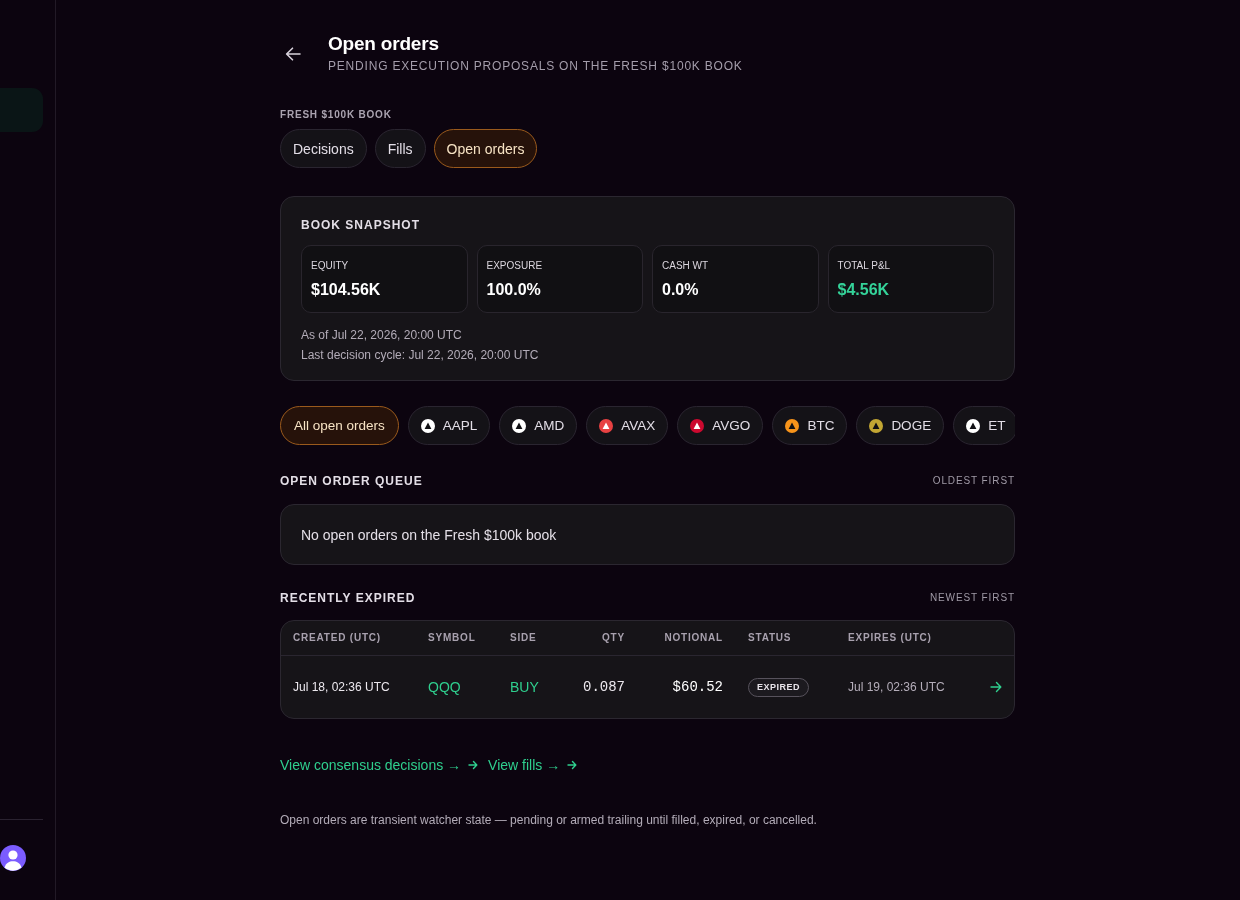 The width and height of the screenshot is (1240, 900). I want to click on table-header-cell-text: NOTIONAL, so click(693, 638).